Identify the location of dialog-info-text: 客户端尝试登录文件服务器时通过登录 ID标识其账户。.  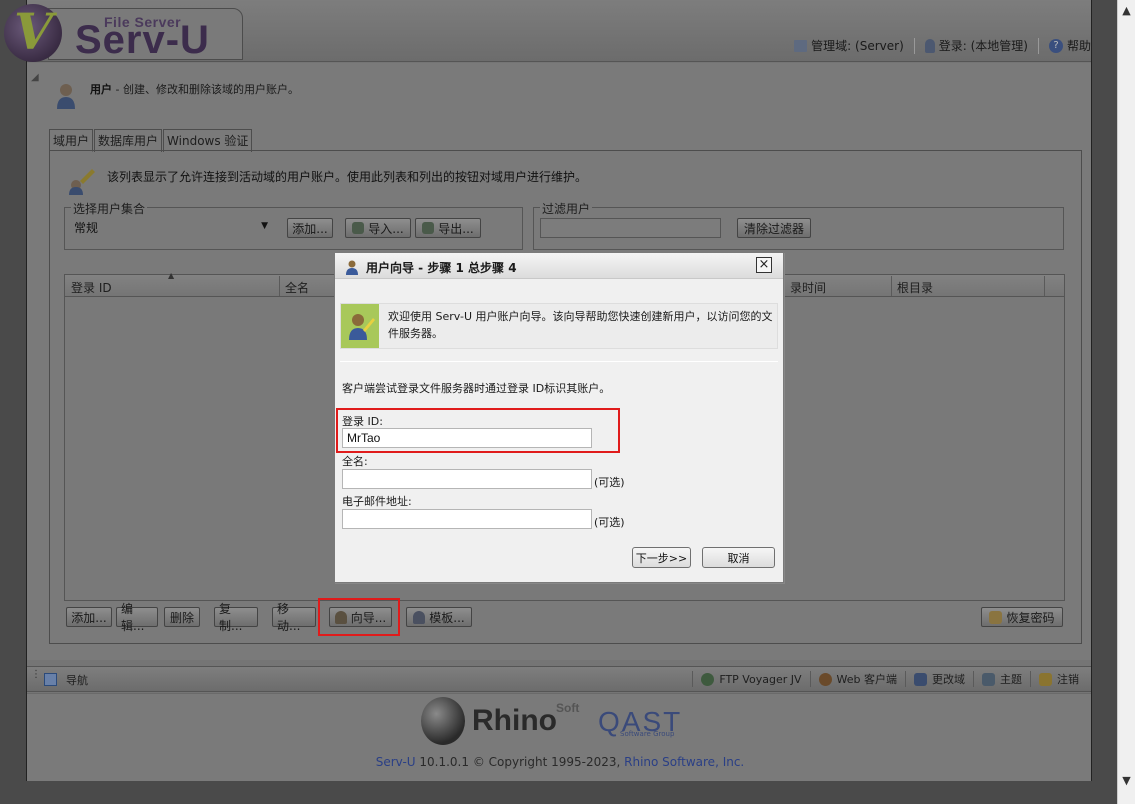
(476, 388).